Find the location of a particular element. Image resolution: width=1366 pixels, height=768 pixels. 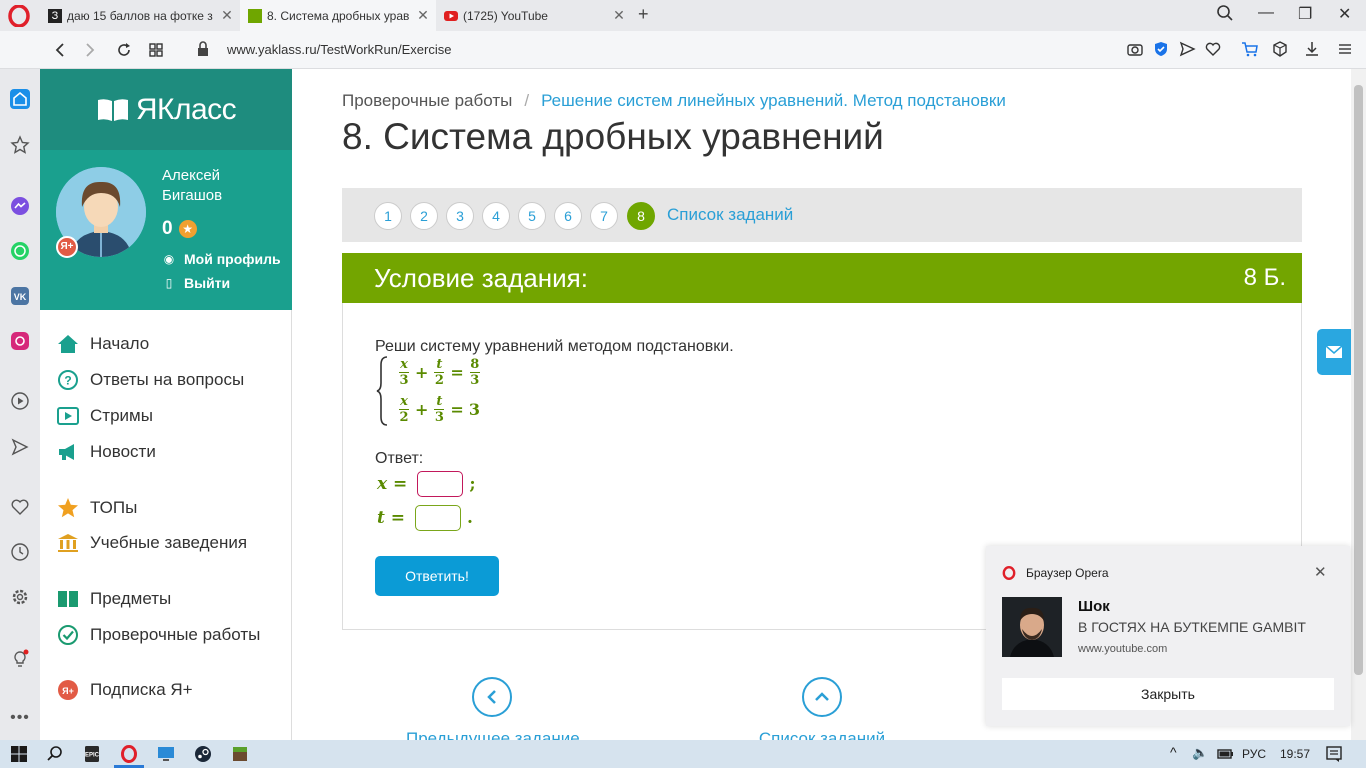

lock-icon is located at coordinates (203, 49).